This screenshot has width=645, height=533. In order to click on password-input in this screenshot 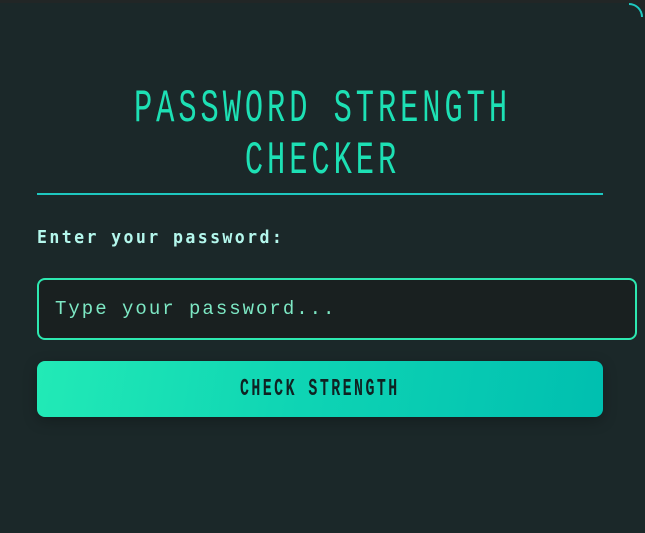, I will do `click(337, 309)`.